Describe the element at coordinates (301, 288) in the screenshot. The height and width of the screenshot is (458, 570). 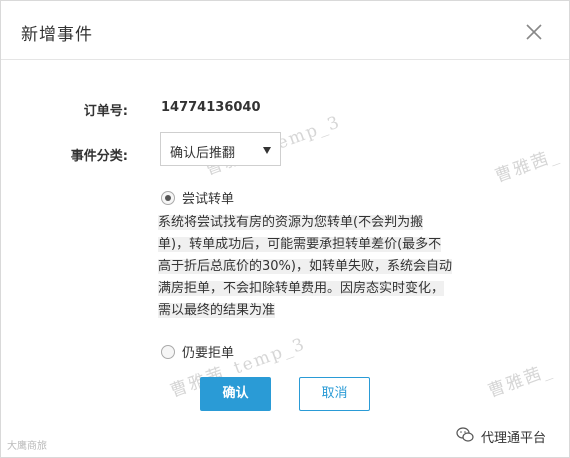
I see `description-line: 满房拒单，不会扣除转单费用。因房态实时变化，` at that location.